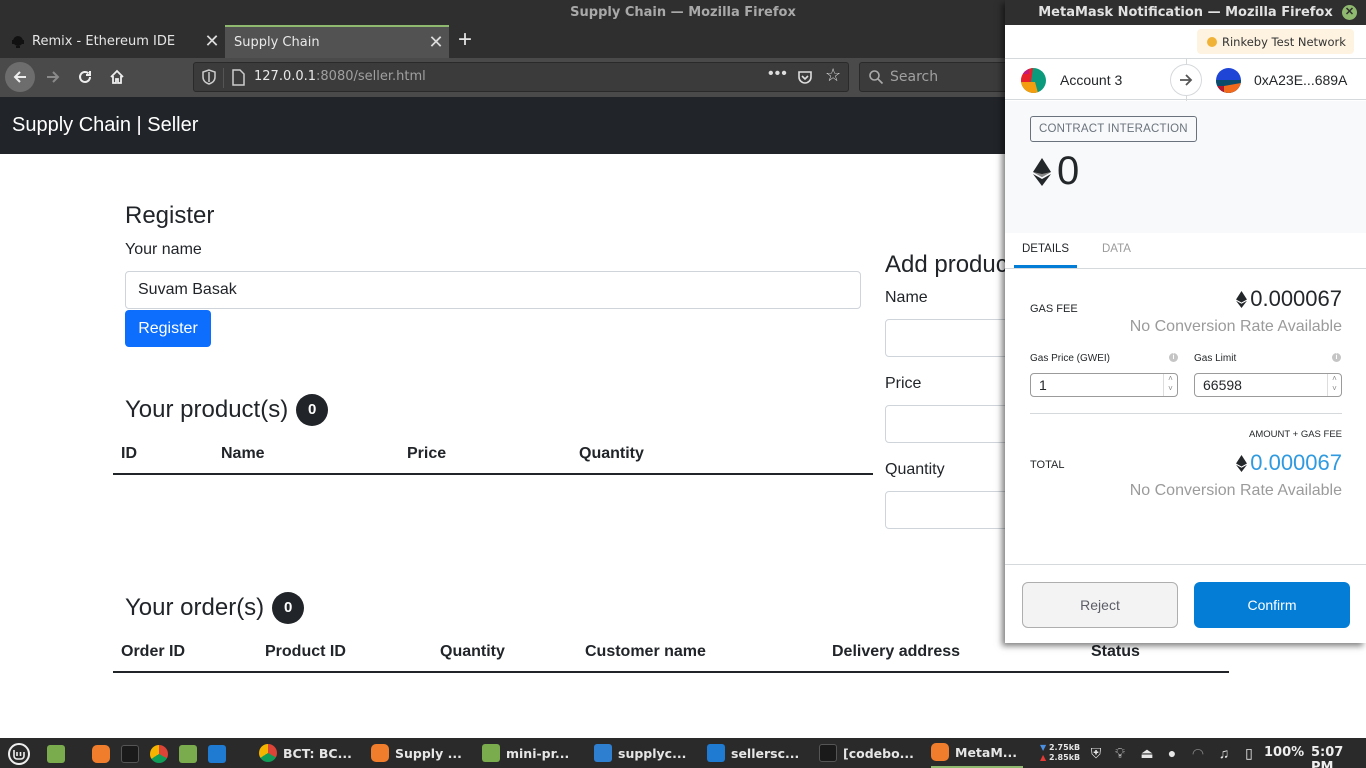 The height and width of the screenshot is (768, 1366). What do you see at coordinates (1235, 490) in the screenshot?
I see `total-conversion: No Conversion Rate Available` at bounding box center [1235, 490].